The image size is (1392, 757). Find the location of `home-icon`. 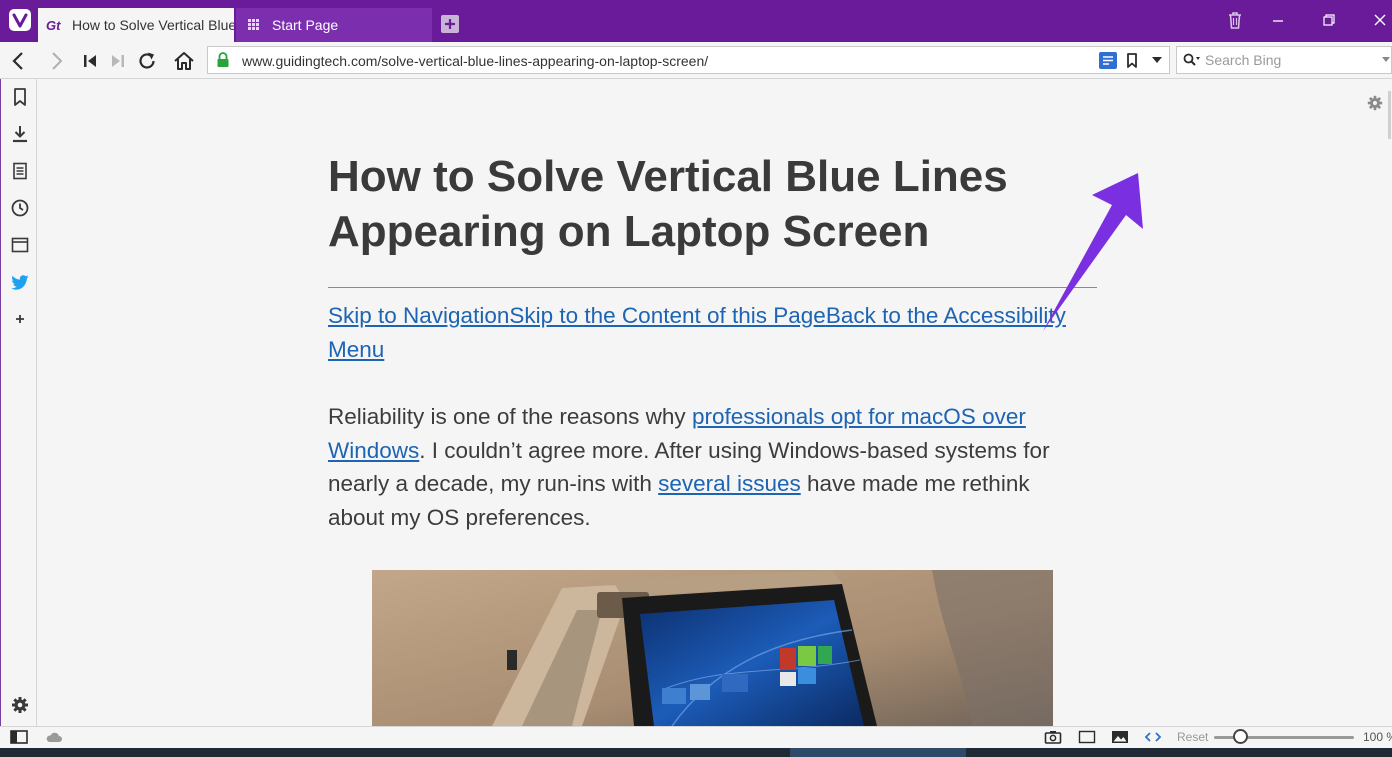

home-icon is located at coordinates (184, 61).